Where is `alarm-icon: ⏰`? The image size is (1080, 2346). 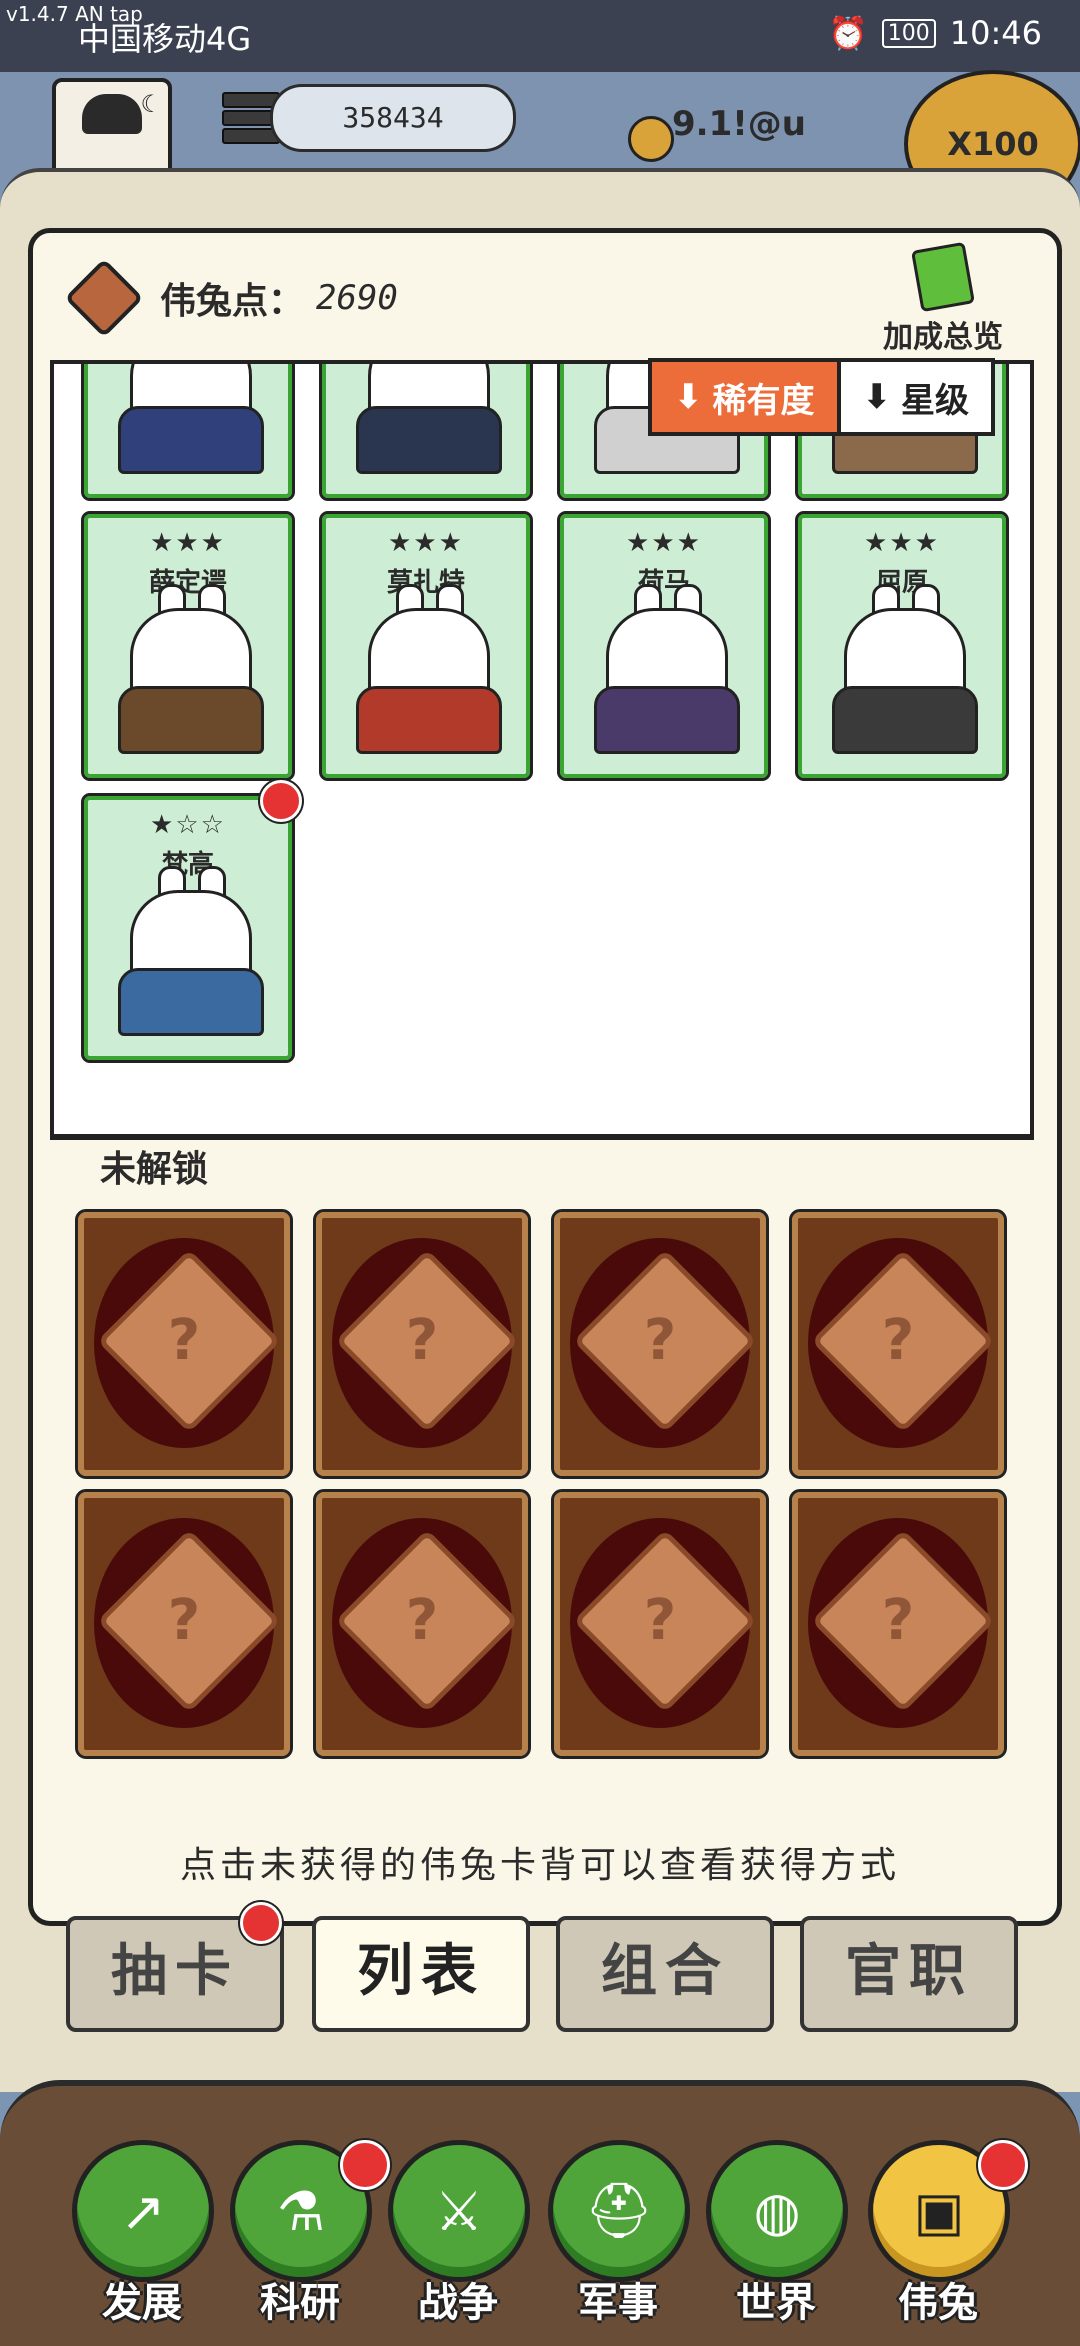
alarm-icon: ⏰ is located at coordinates (847, 33).